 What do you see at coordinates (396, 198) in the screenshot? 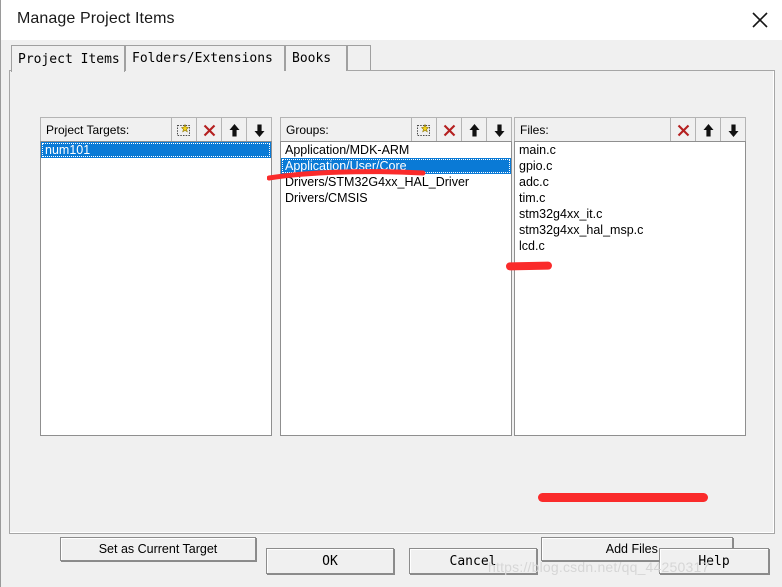
I see `list-item: Drivers/CMSIS` at bounding box center [396, 198].